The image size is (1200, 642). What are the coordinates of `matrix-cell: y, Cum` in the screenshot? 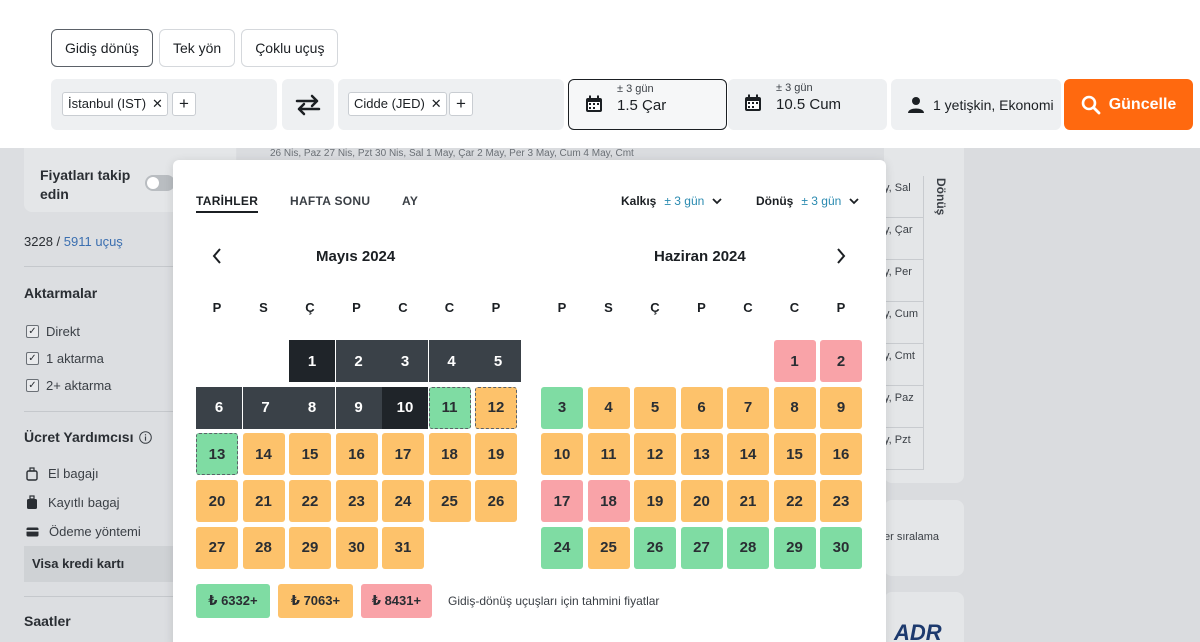 It's located at (904, 323).